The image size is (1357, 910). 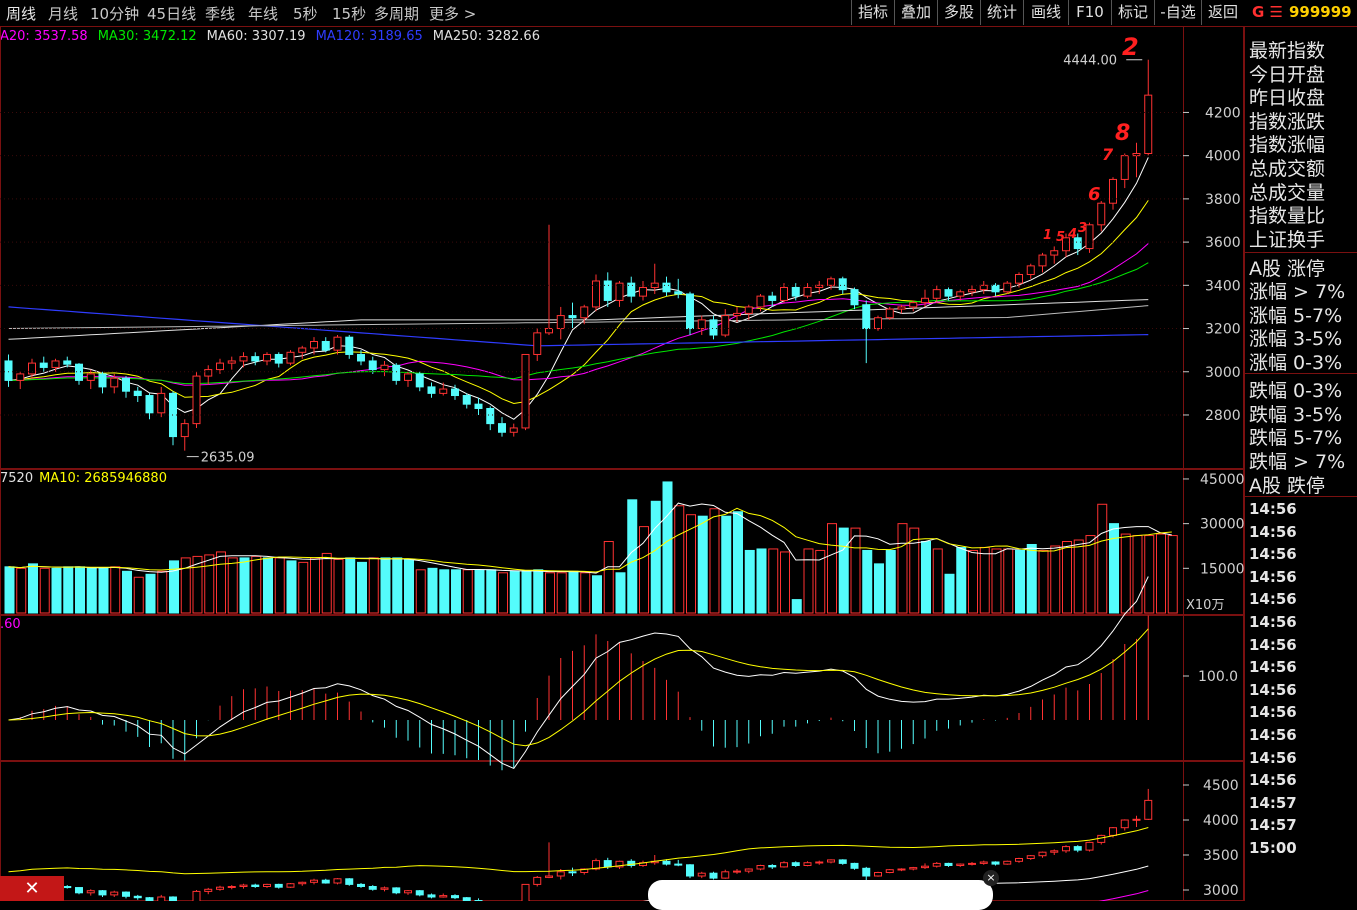 I want to click on limit-down-header: A股 跌停, so click(x=1287, y=486).